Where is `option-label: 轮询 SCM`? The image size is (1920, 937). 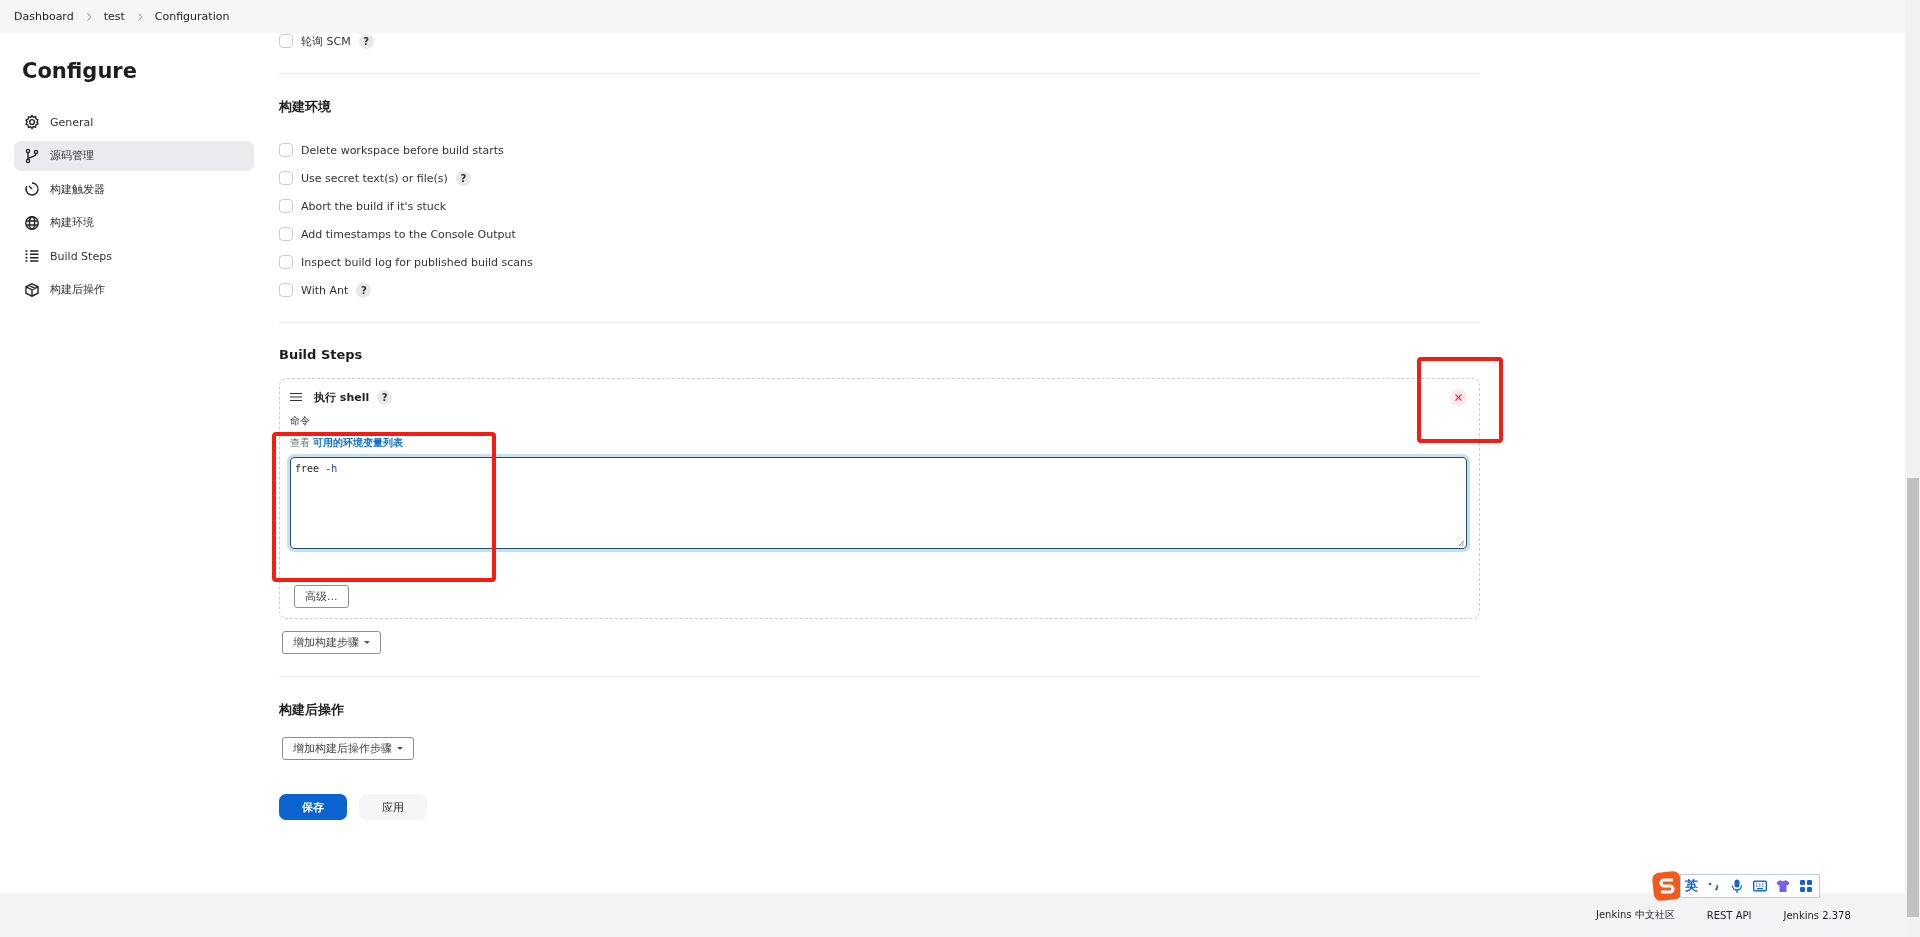 option-label: 轮询 SCM is located at coordinates (326, 41).